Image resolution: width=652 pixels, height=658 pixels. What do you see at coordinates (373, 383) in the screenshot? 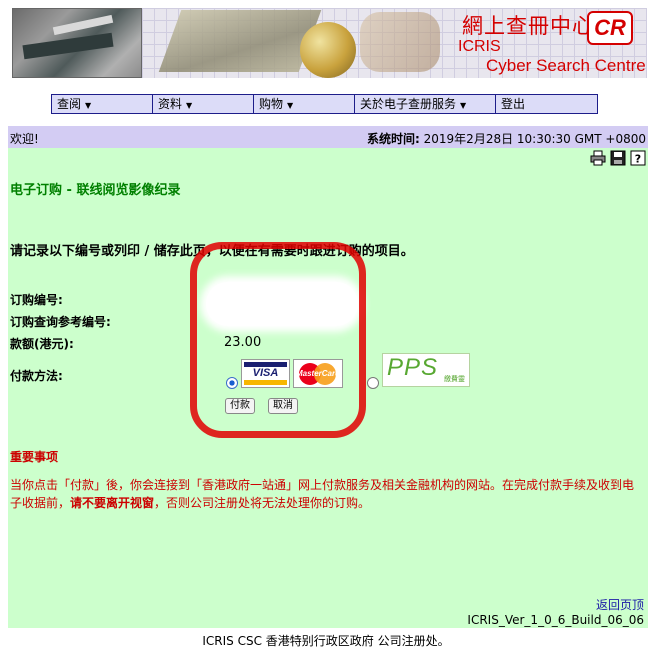
I see `pps-payment-radio` at bounding box center [373, 383].